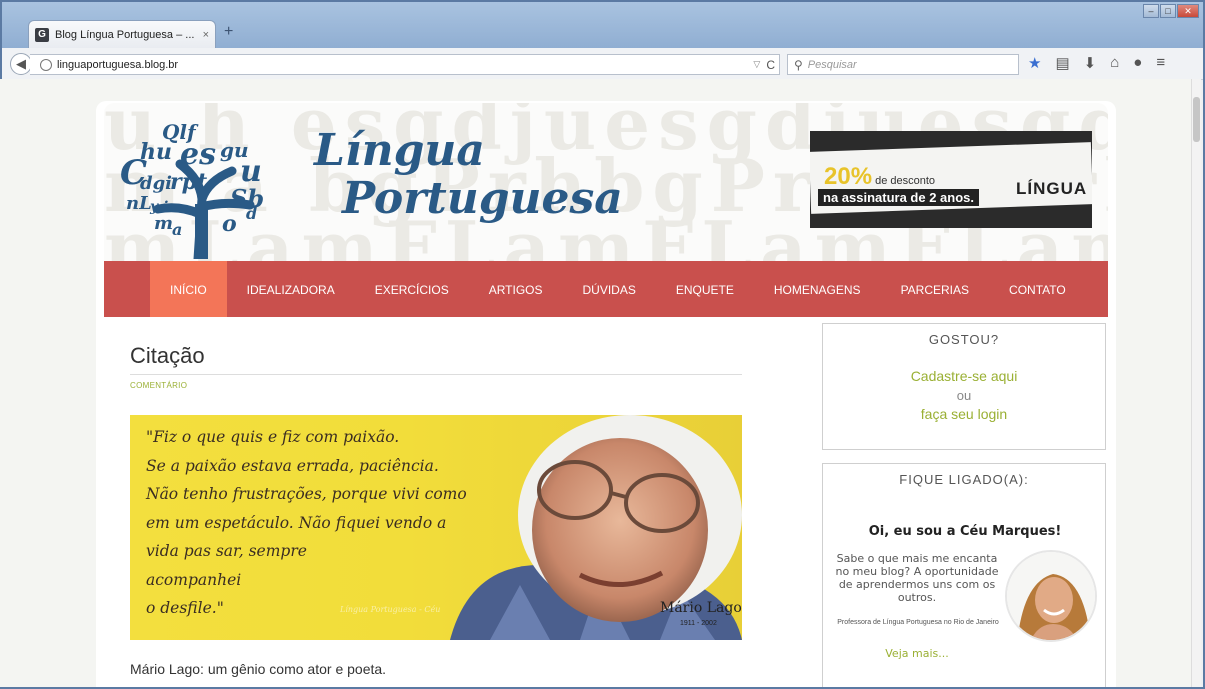 This screenshot has width=1205, height=689. I want to click on nav-item-contato: CONTATO, so click(1037, 289).